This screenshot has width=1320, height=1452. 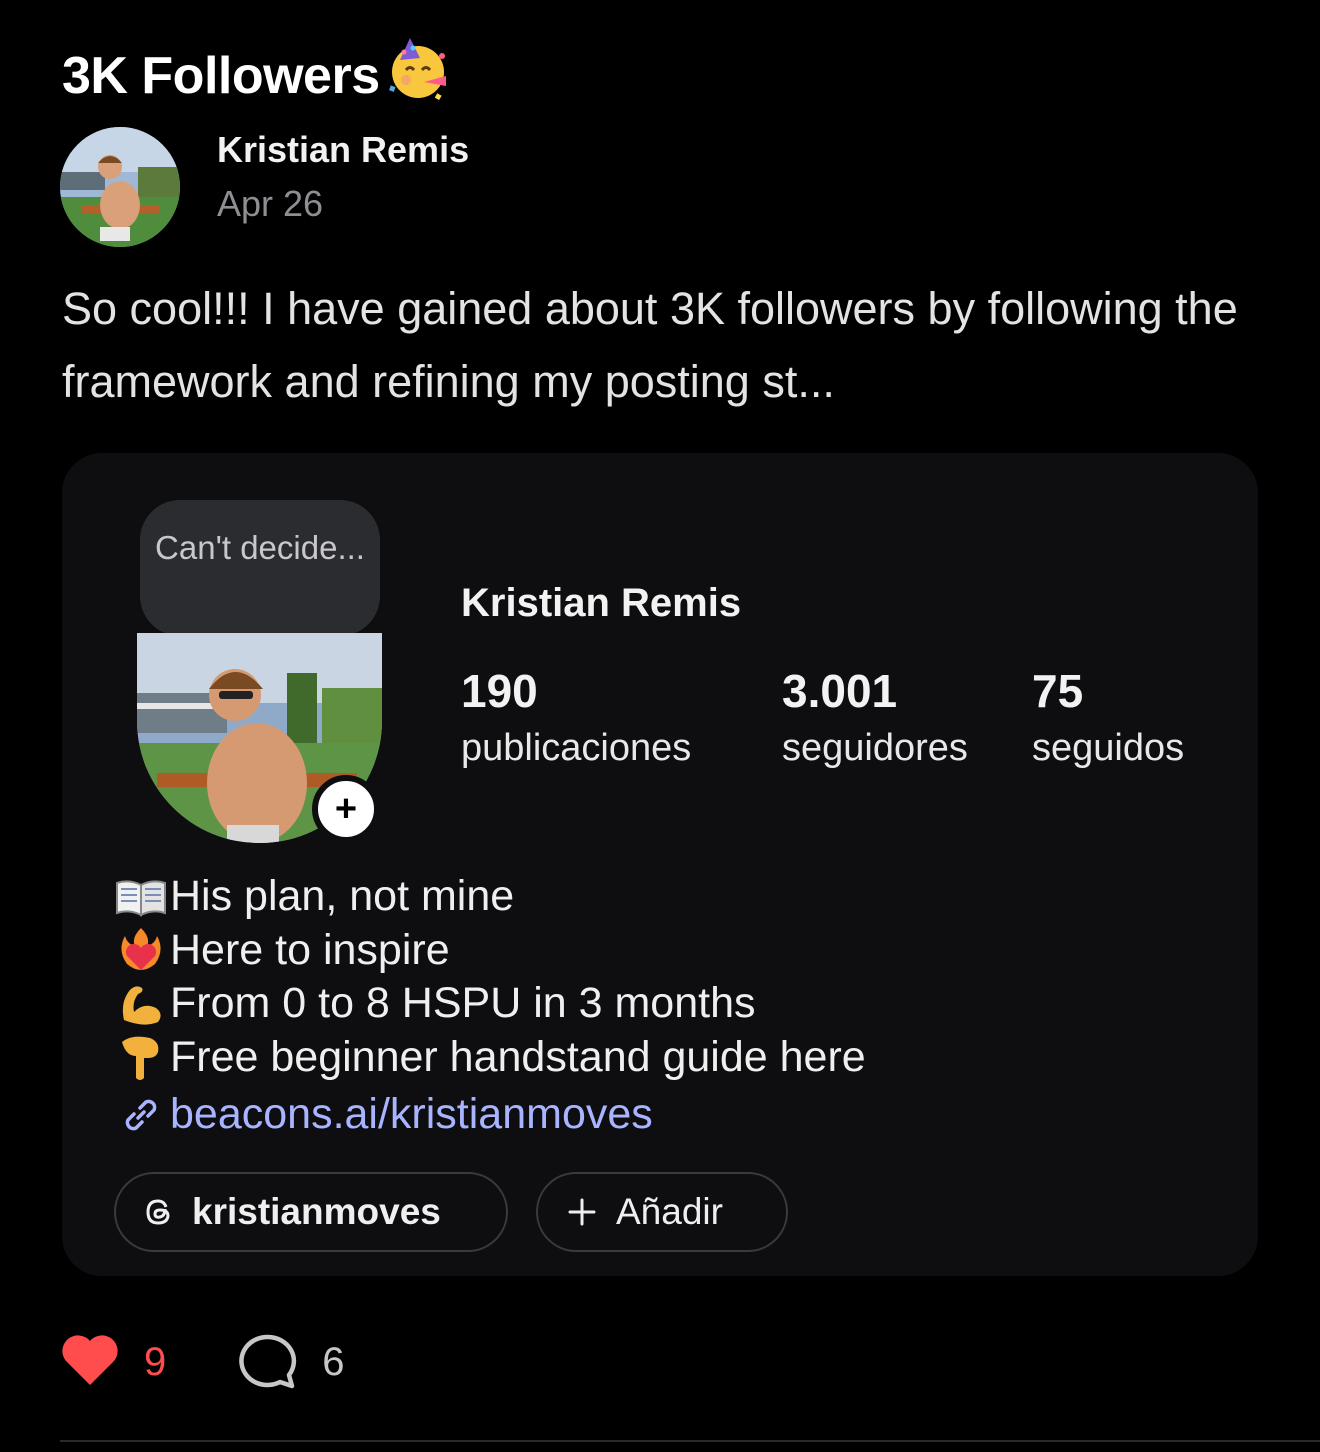 What do you see at coordinates (316, 1211) in the screenshot?
I see `threads-handle: kristianmoves` at bounding box center [316, 1211].